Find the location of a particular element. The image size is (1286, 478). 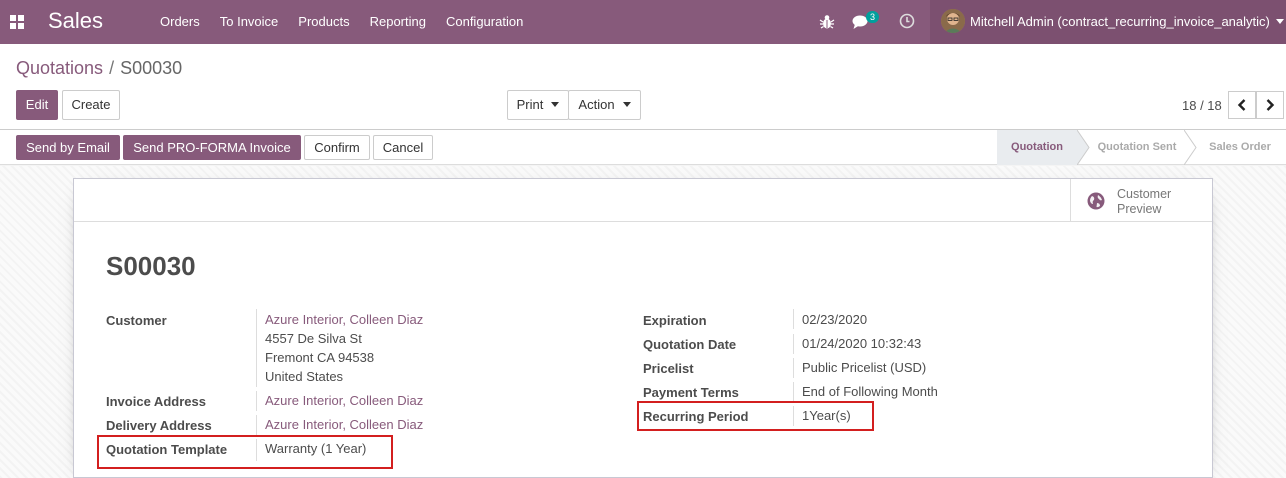

send-proforma-invoice-button: Send PRO-FORMA Invoice is located at coordinates (212, 147).